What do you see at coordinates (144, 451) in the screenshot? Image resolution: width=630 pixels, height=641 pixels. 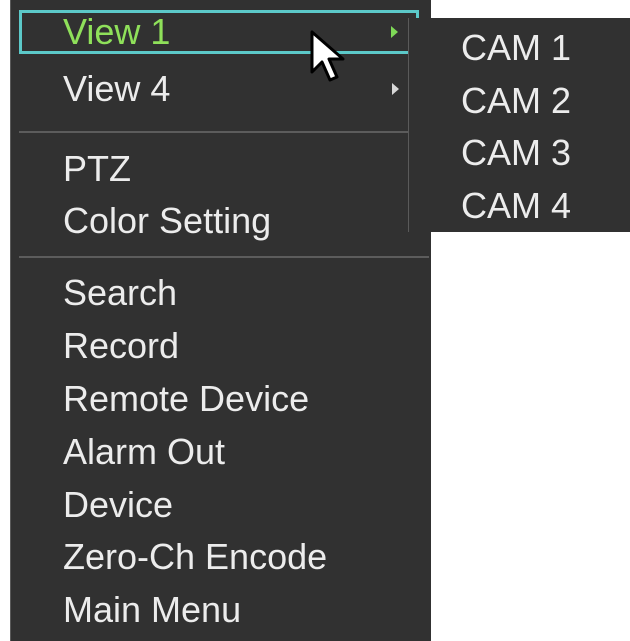 I see `menu-item-label: Alarm Out` at bounding box center [144, 451].